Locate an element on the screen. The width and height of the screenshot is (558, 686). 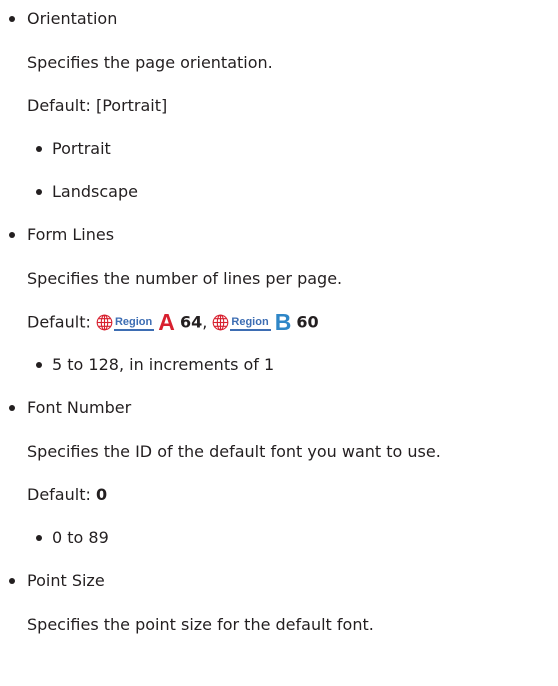
item-description: Specifies the page orientation. is located at coordinates (150, 62).